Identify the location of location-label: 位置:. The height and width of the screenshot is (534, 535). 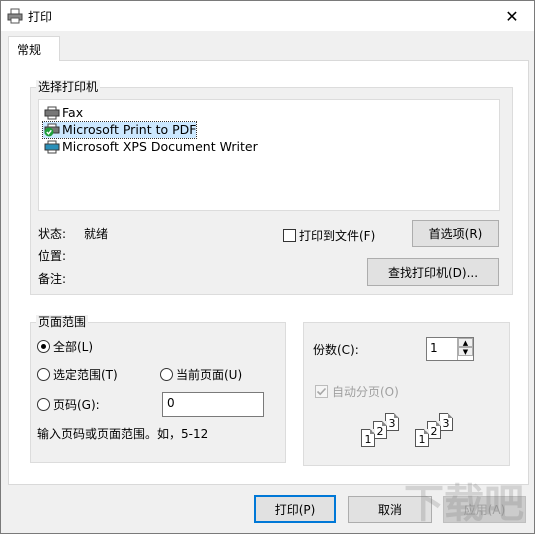
(52, 256).